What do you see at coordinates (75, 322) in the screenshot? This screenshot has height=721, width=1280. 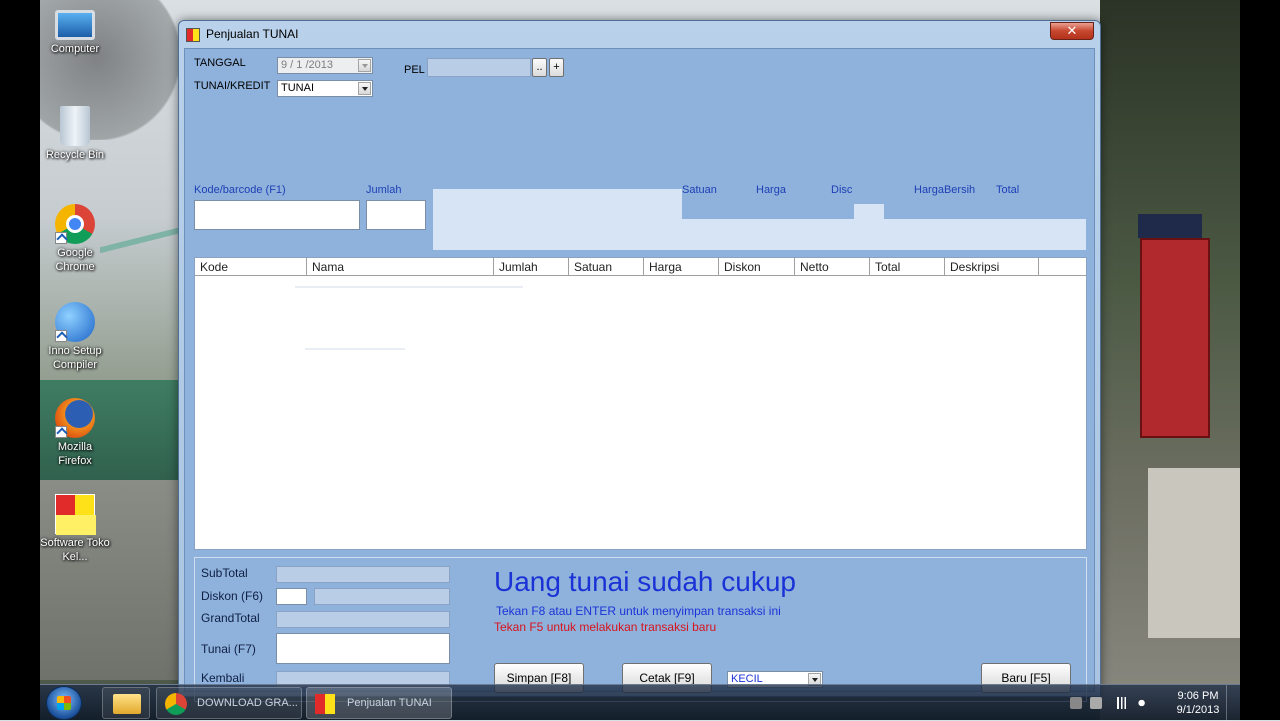 I see `inno-setup-icon` at bounding box center [75, 322].